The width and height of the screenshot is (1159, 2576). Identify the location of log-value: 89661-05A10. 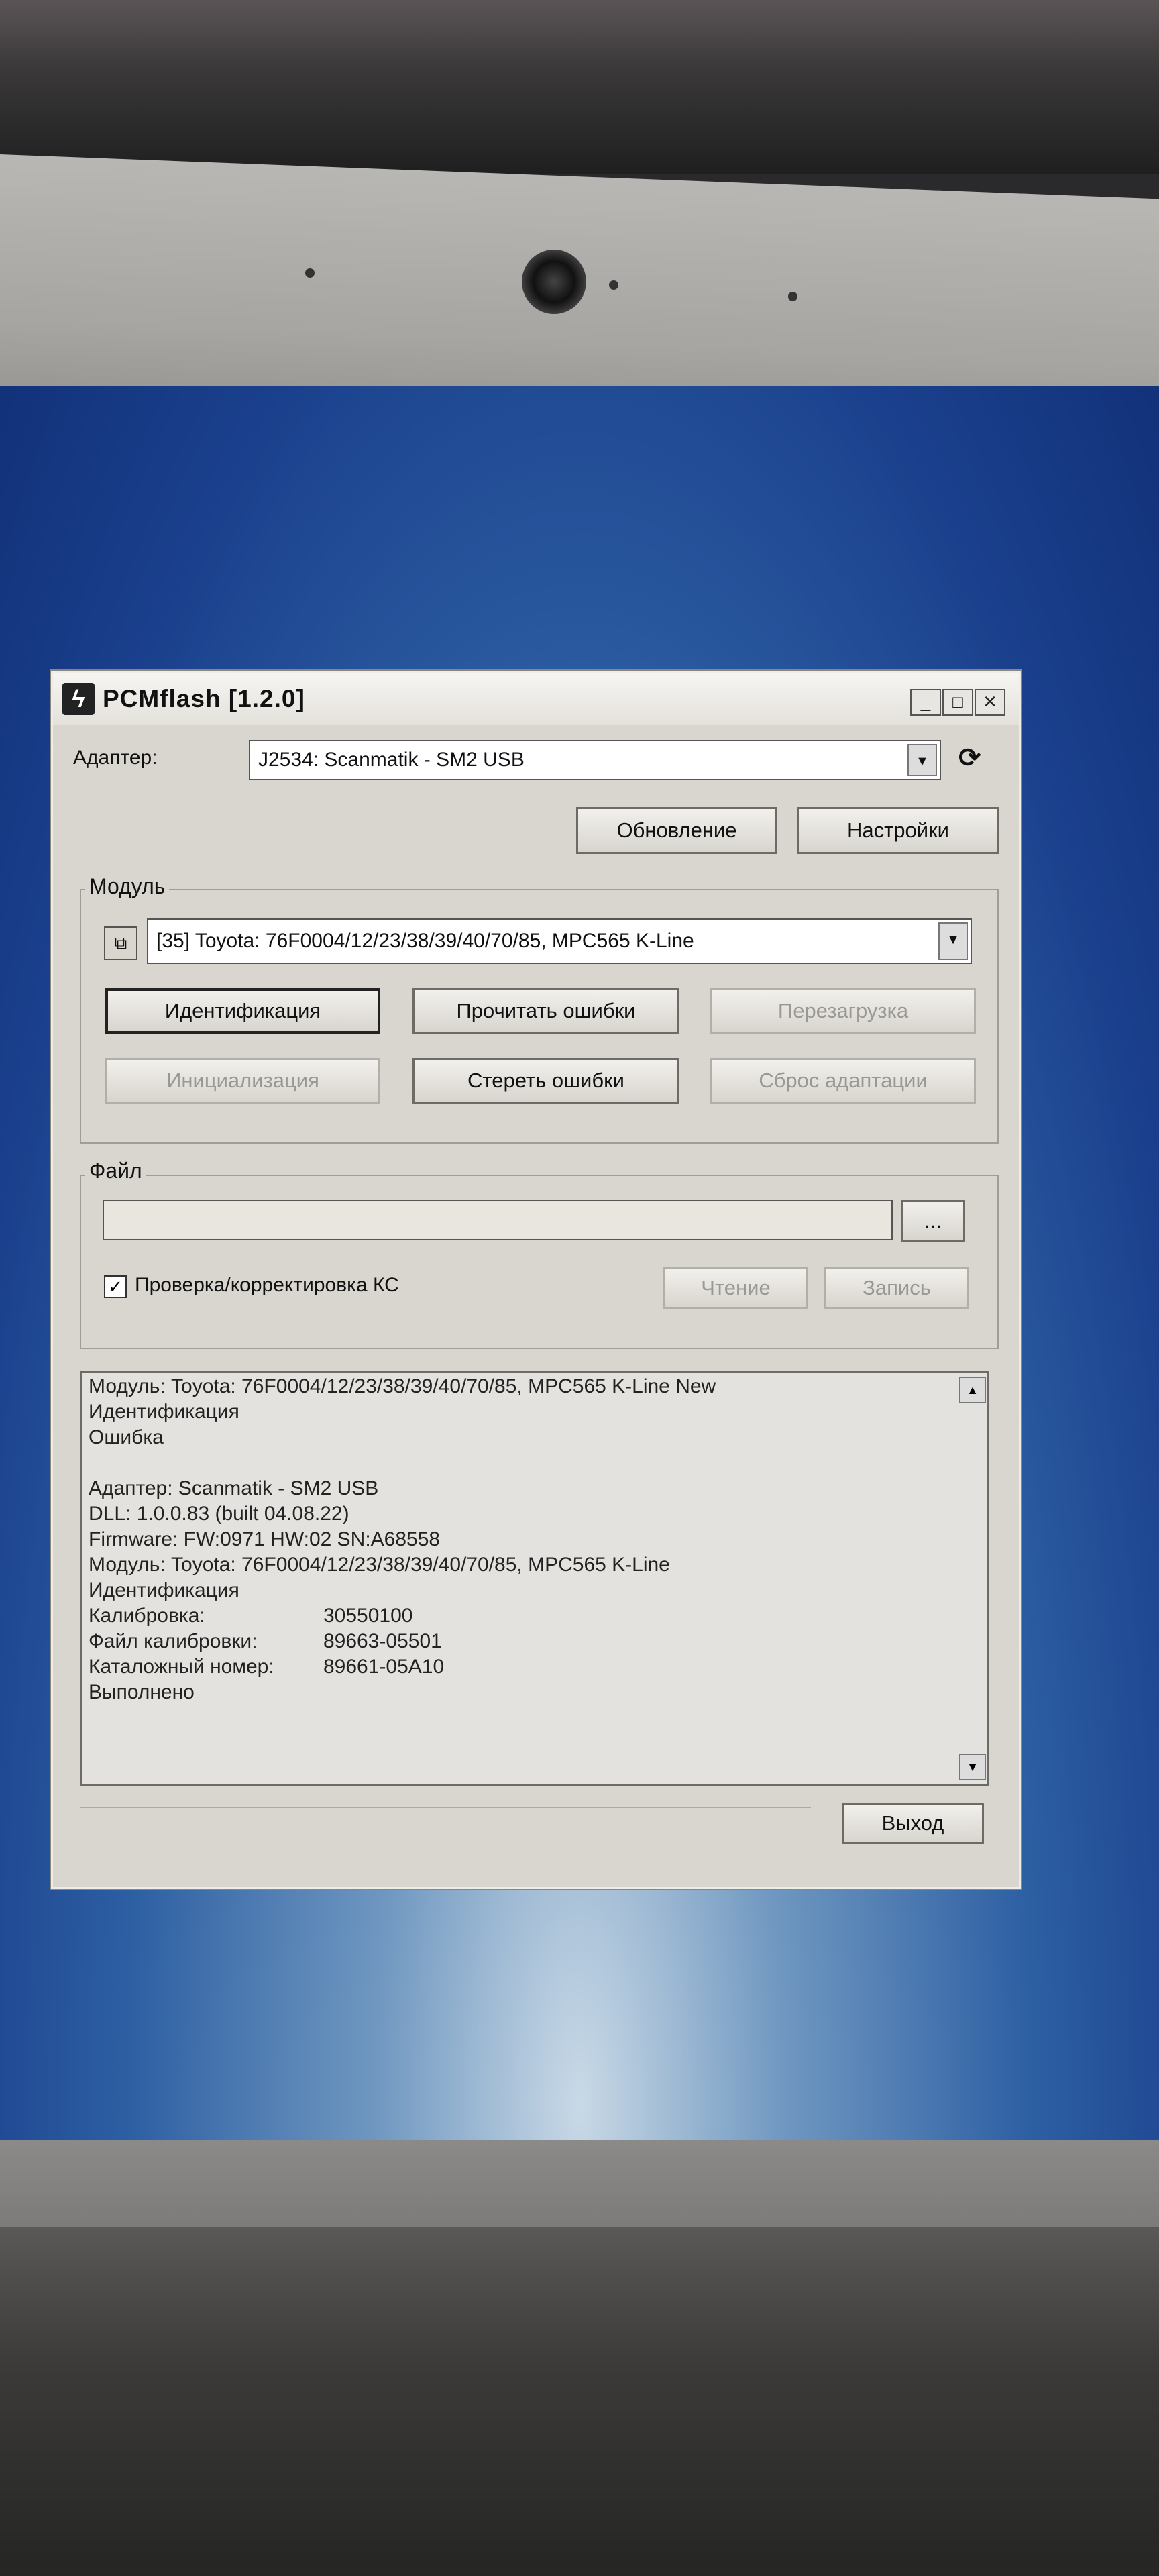
(384, 1667).